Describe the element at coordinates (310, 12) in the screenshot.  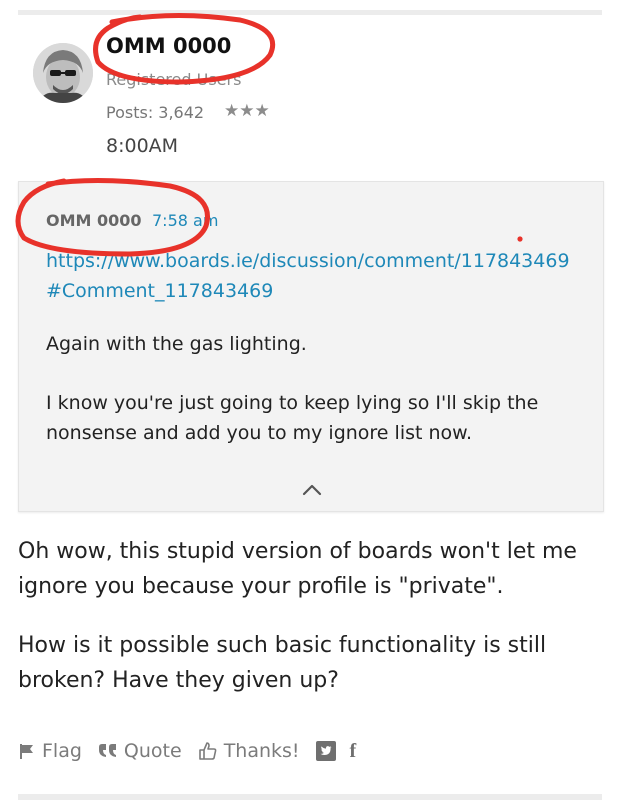
I see `top-divider` at that location.